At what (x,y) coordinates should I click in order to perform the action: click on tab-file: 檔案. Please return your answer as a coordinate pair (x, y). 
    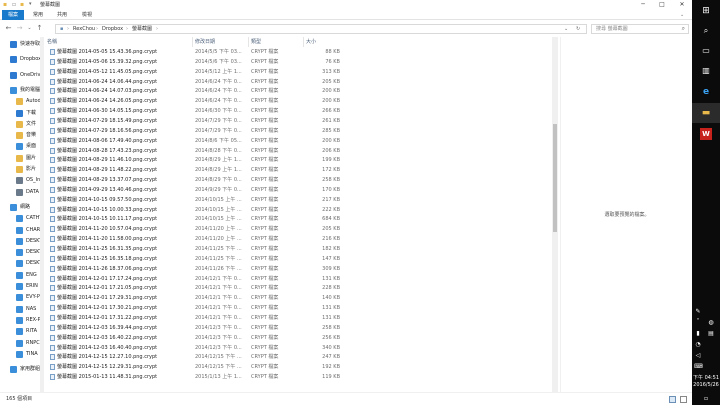
    Looking at the image, I should click on (13, 15).